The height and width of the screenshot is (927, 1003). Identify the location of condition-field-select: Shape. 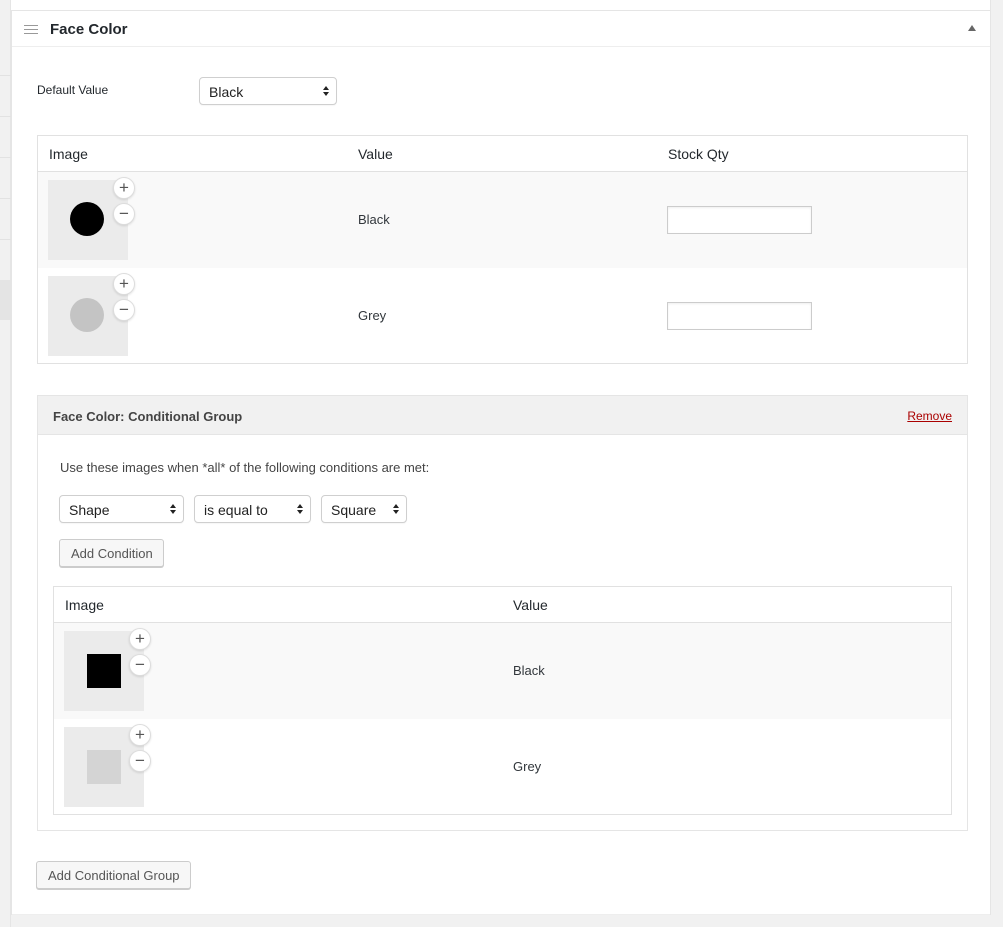
(121, 509).